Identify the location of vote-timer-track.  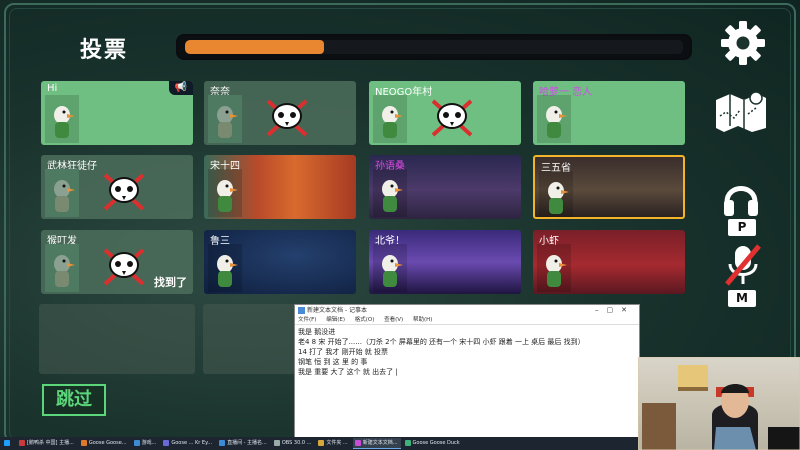
(434, 47).